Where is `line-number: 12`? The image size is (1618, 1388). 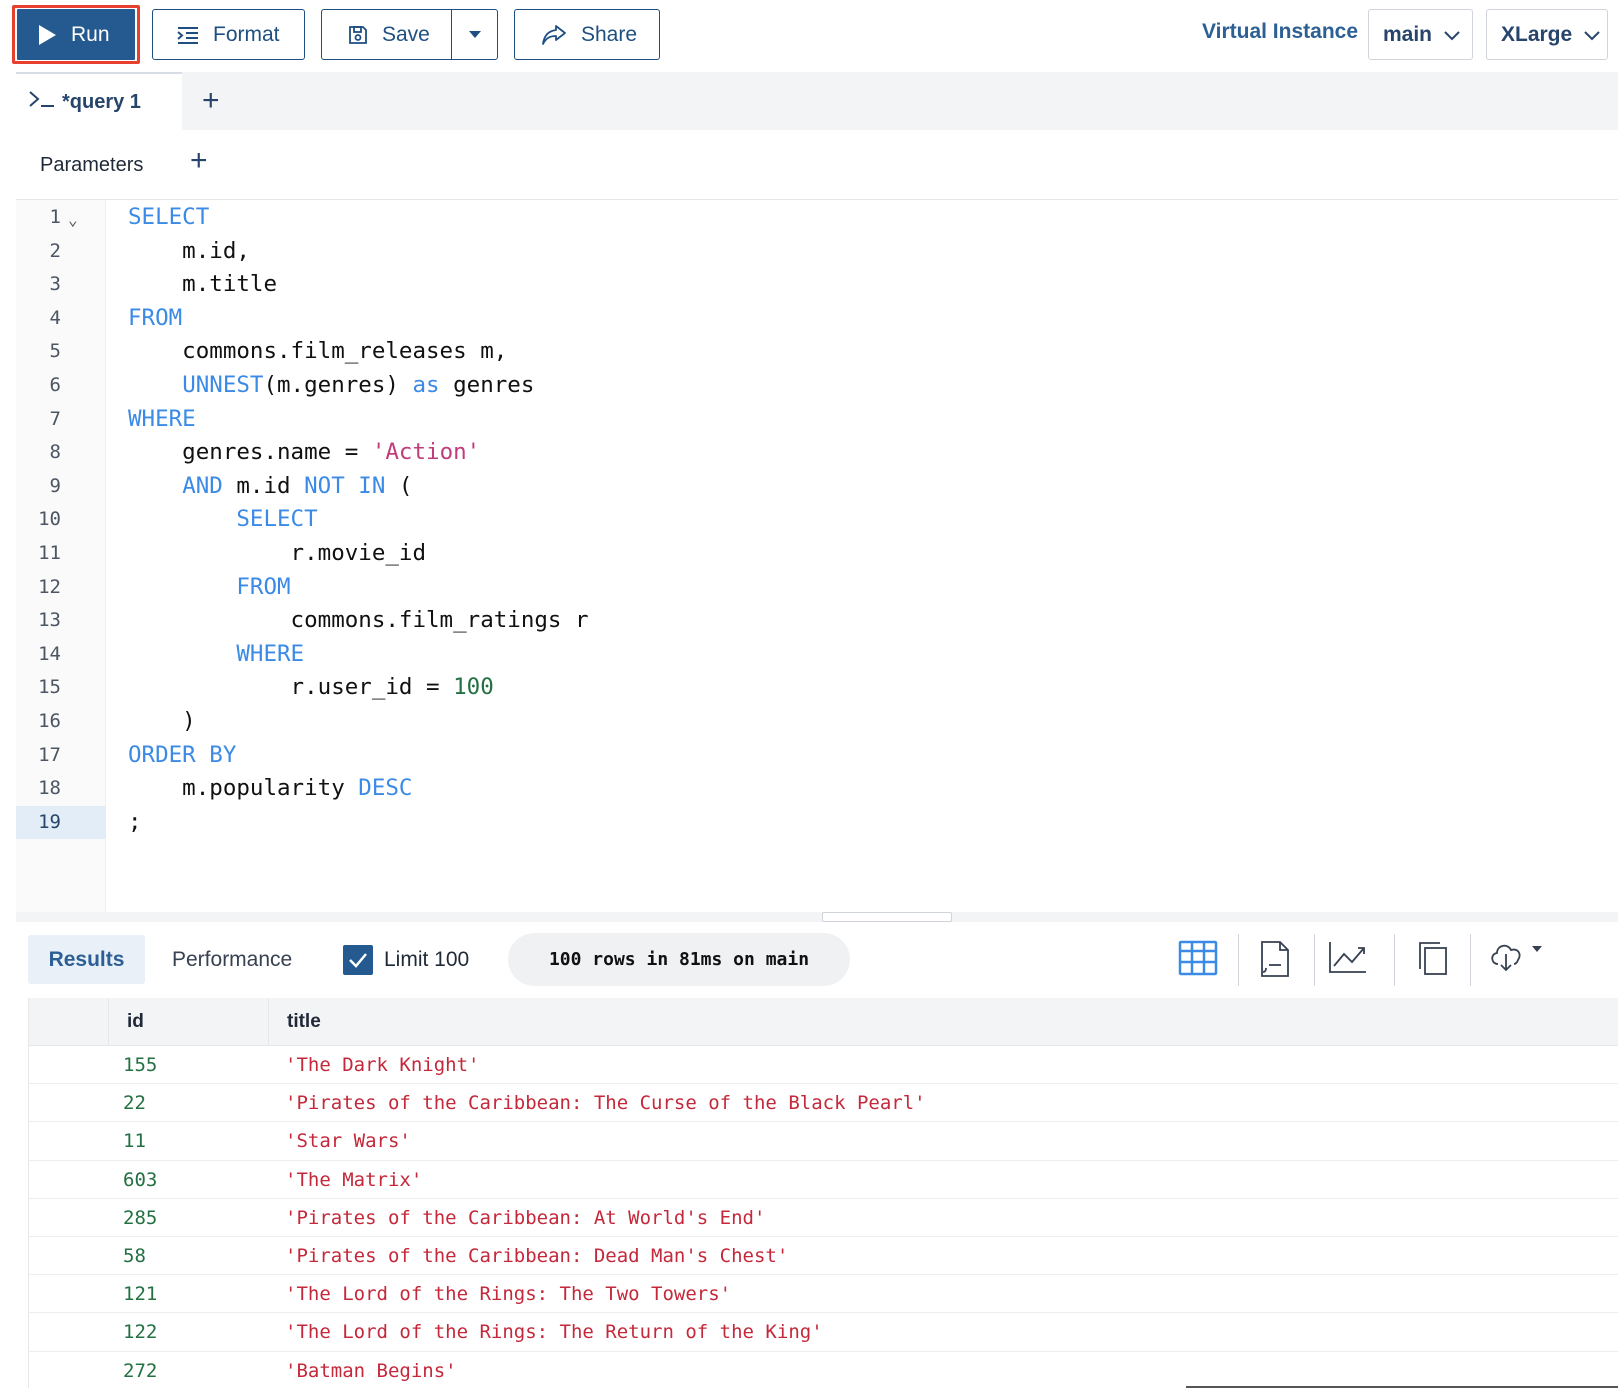 line-number: 12 is located at coordinates (49, 586).